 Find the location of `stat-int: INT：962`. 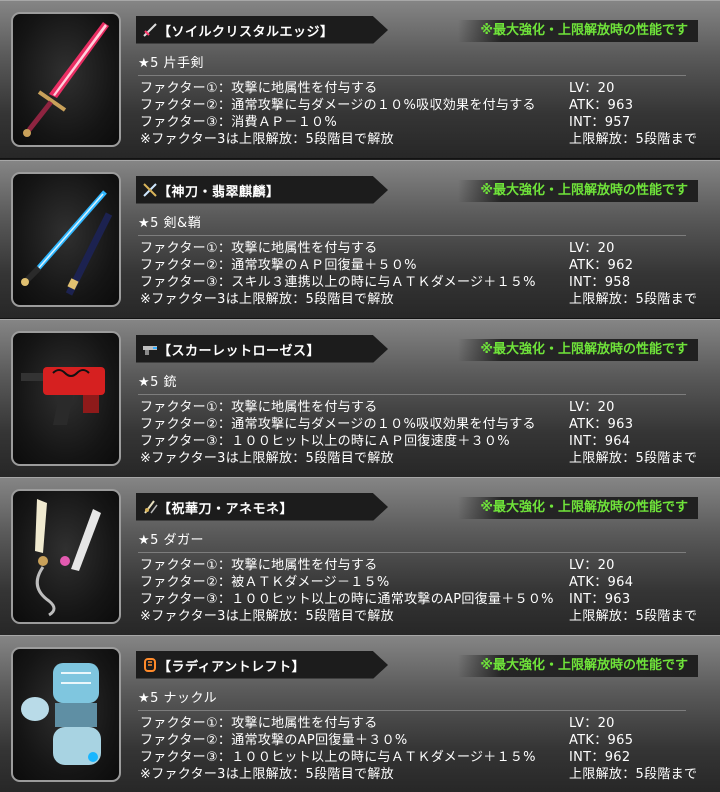

stat-int: INT：962 is located at coordinates (600, 757).